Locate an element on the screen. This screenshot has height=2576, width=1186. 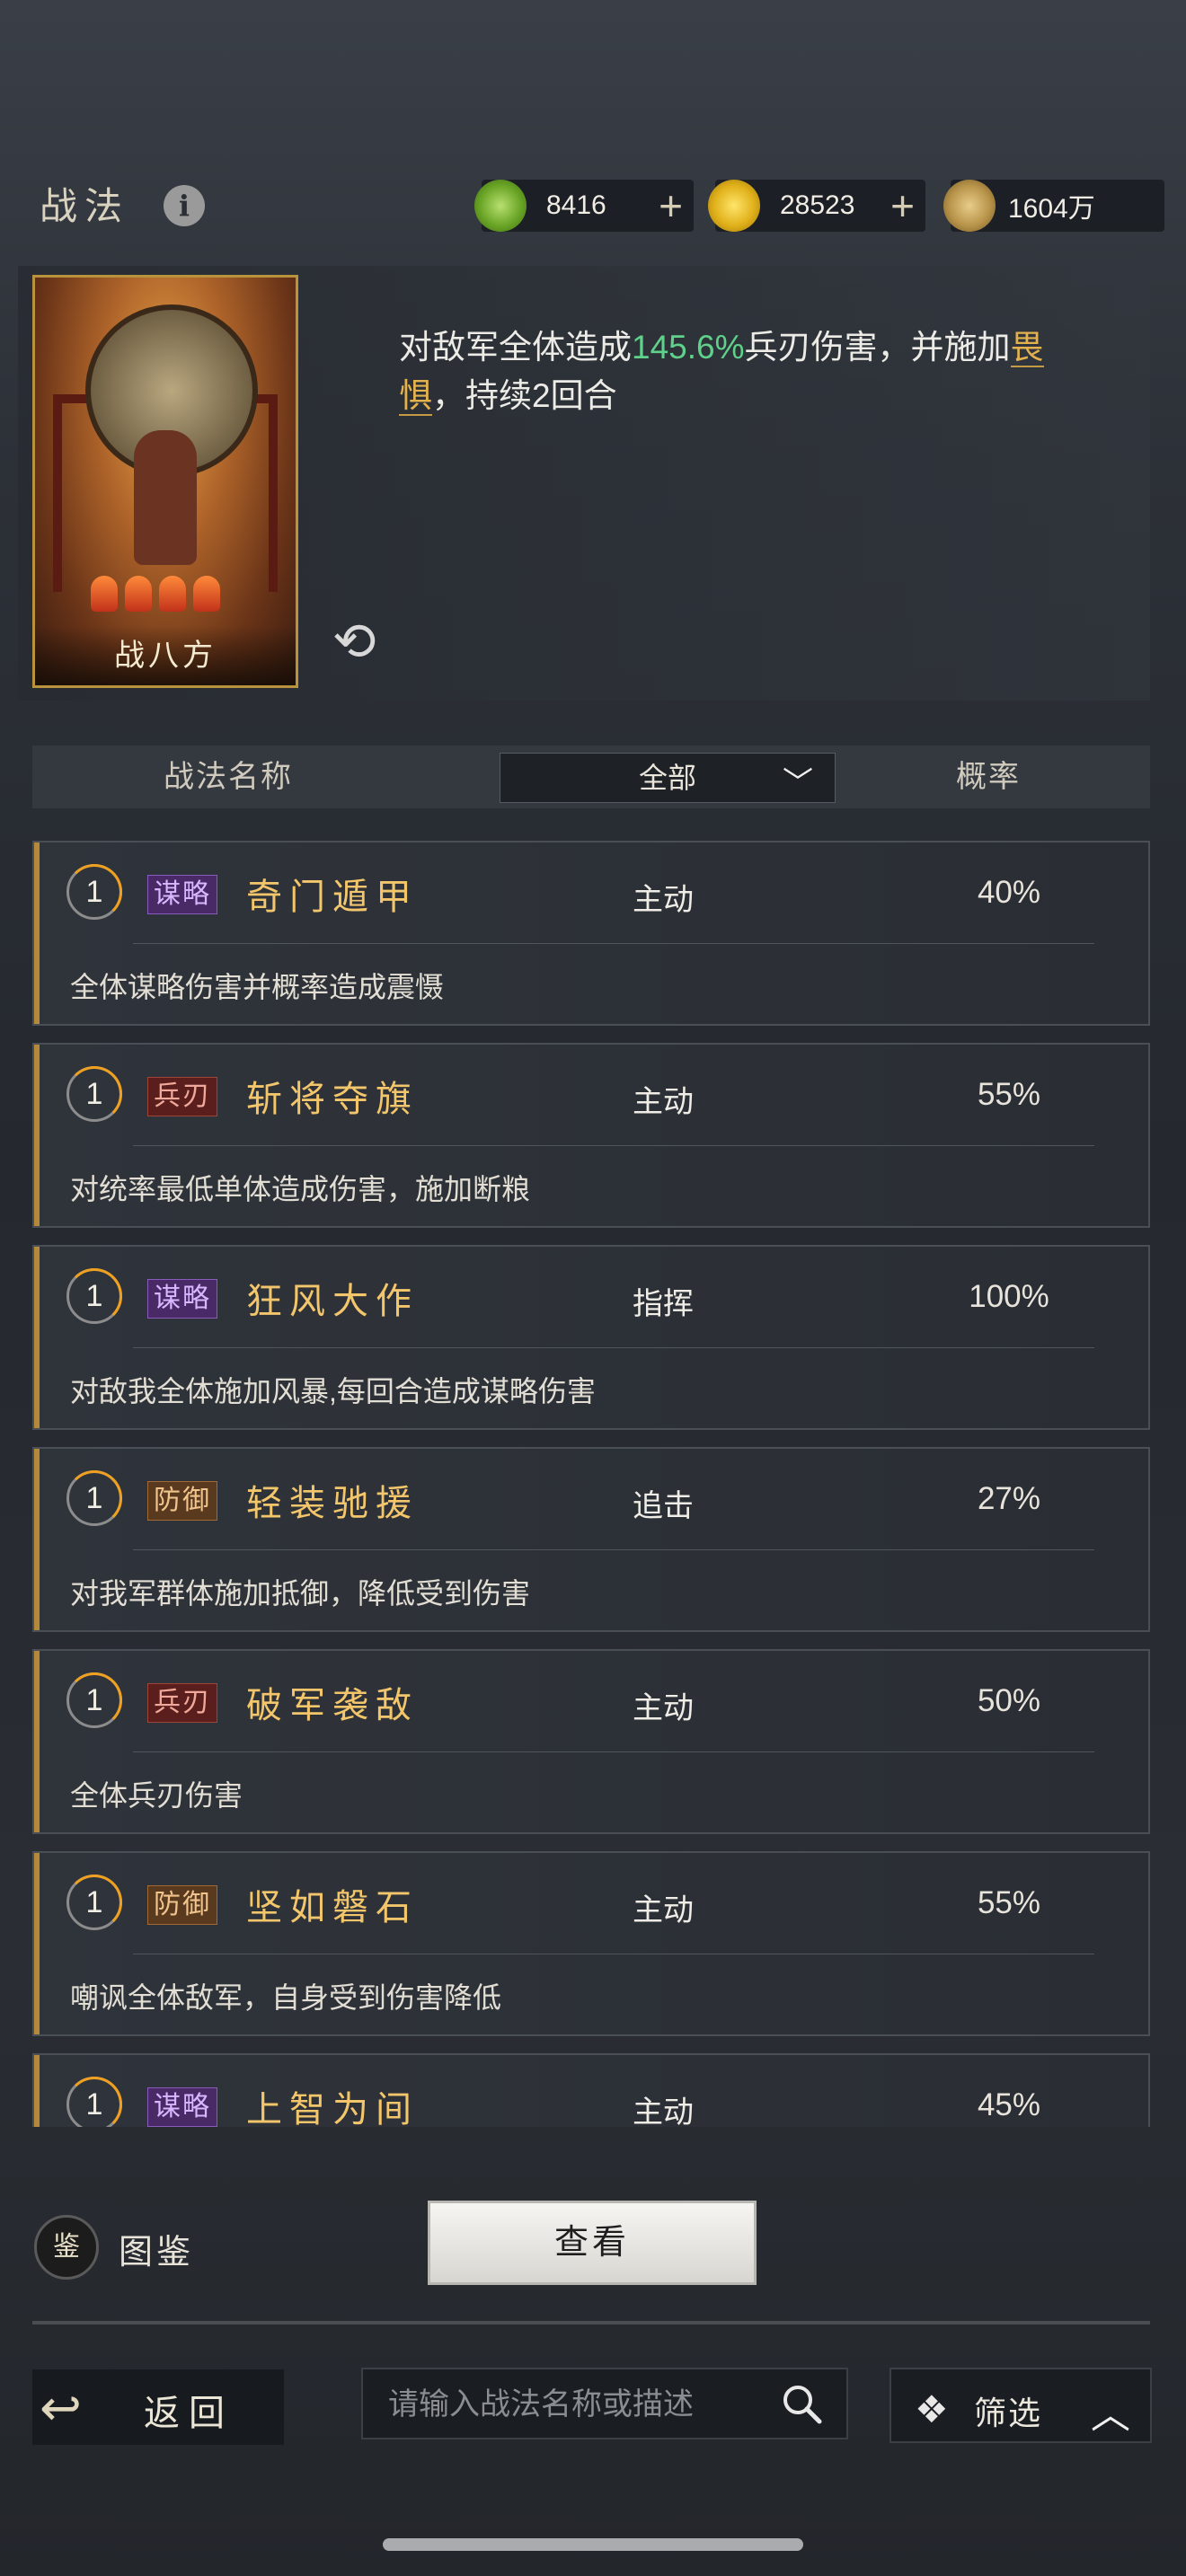
skill-probability: 50% is located at coordinates (1009, 1700).